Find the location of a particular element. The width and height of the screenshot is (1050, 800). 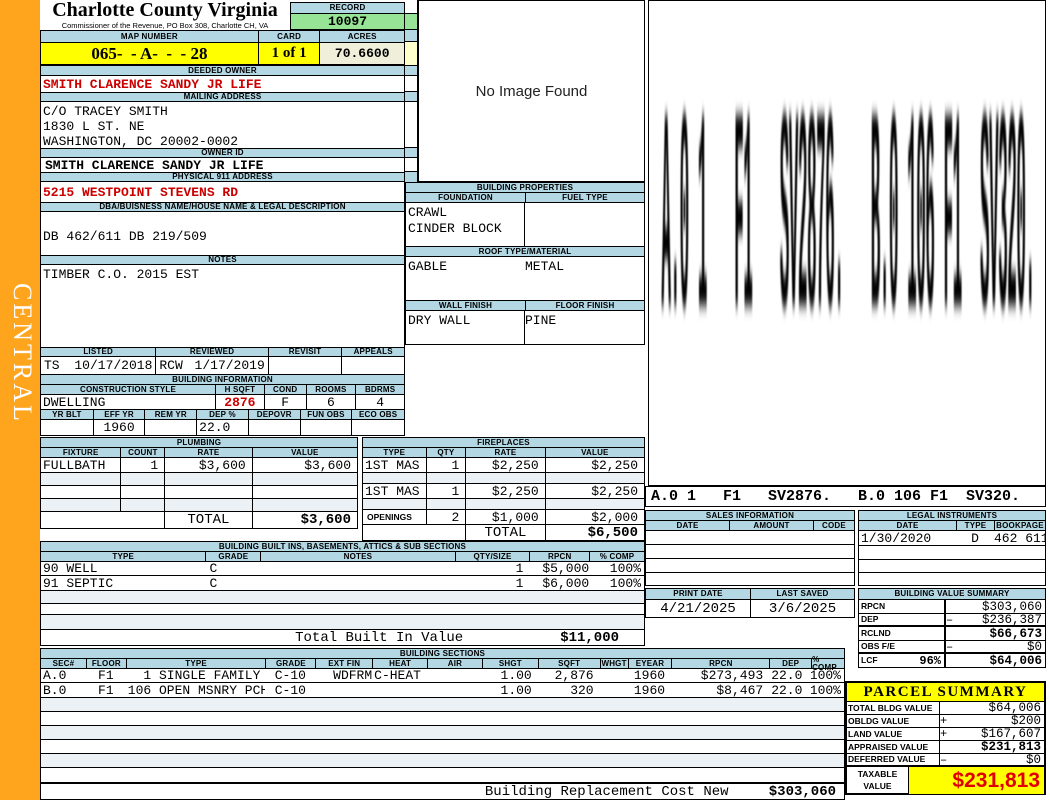

construction-style-label: CONSTRUCTION STYLE is located at coordinates (128, 389).